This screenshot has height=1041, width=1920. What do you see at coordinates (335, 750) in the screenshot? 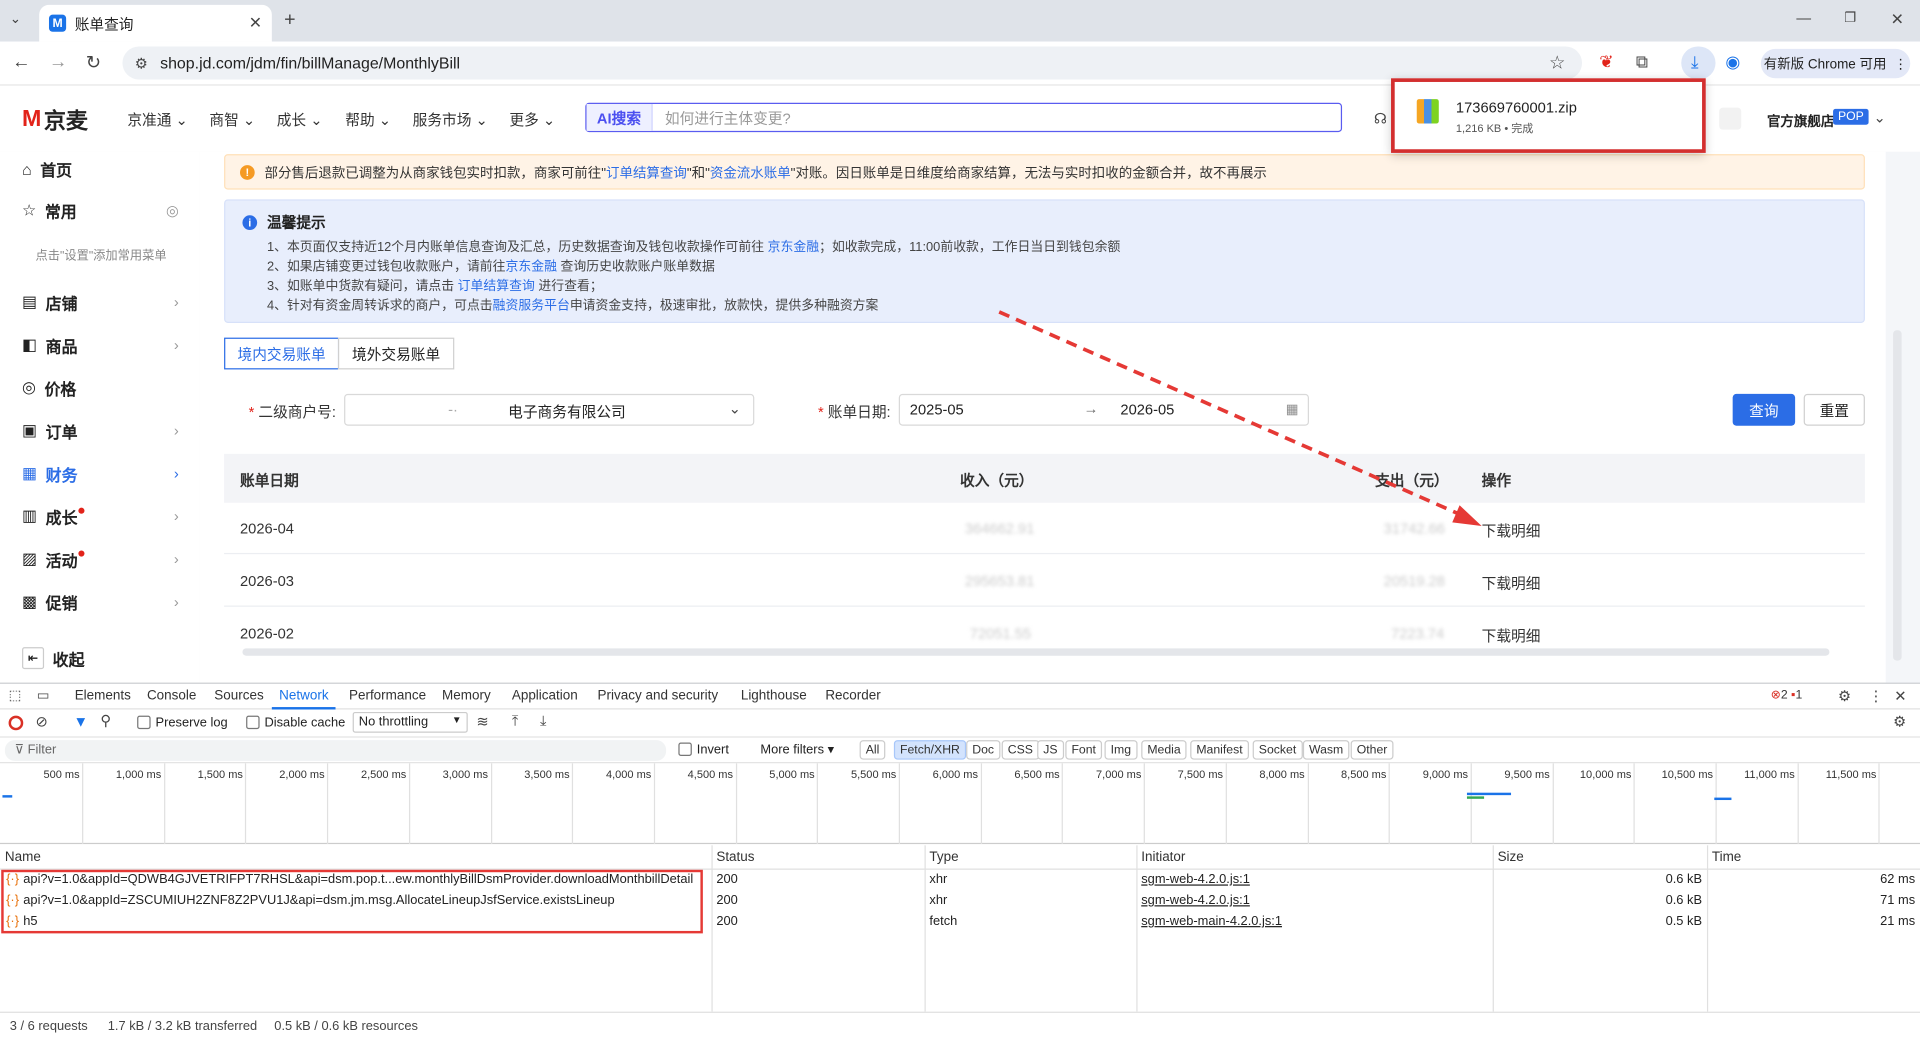
I see `filter-input: ⊽ Filter` at bounding box center [335, 750].